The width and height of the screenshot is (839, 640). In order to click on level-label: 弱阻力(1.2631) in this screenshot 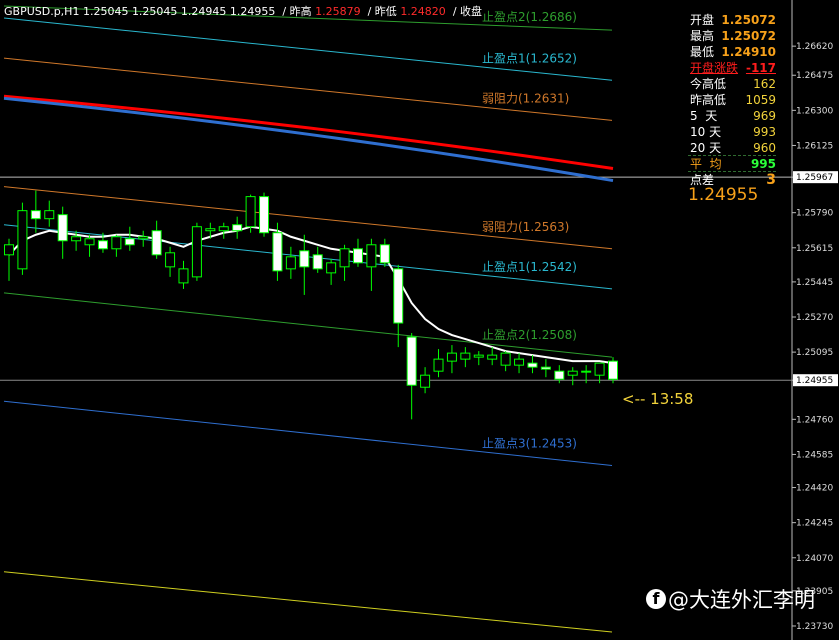, I will do `click(525, 99)`.